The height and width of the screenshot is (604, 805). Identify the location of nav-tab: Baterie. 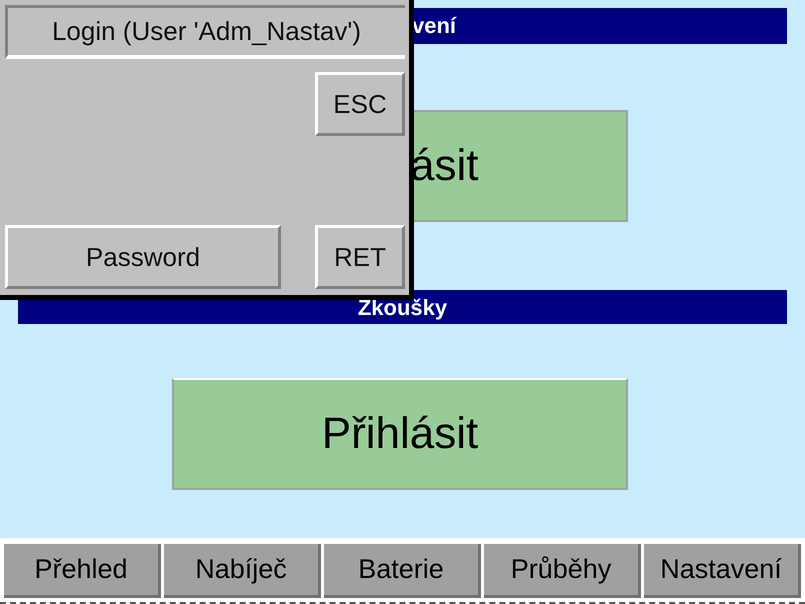
(402, 571).